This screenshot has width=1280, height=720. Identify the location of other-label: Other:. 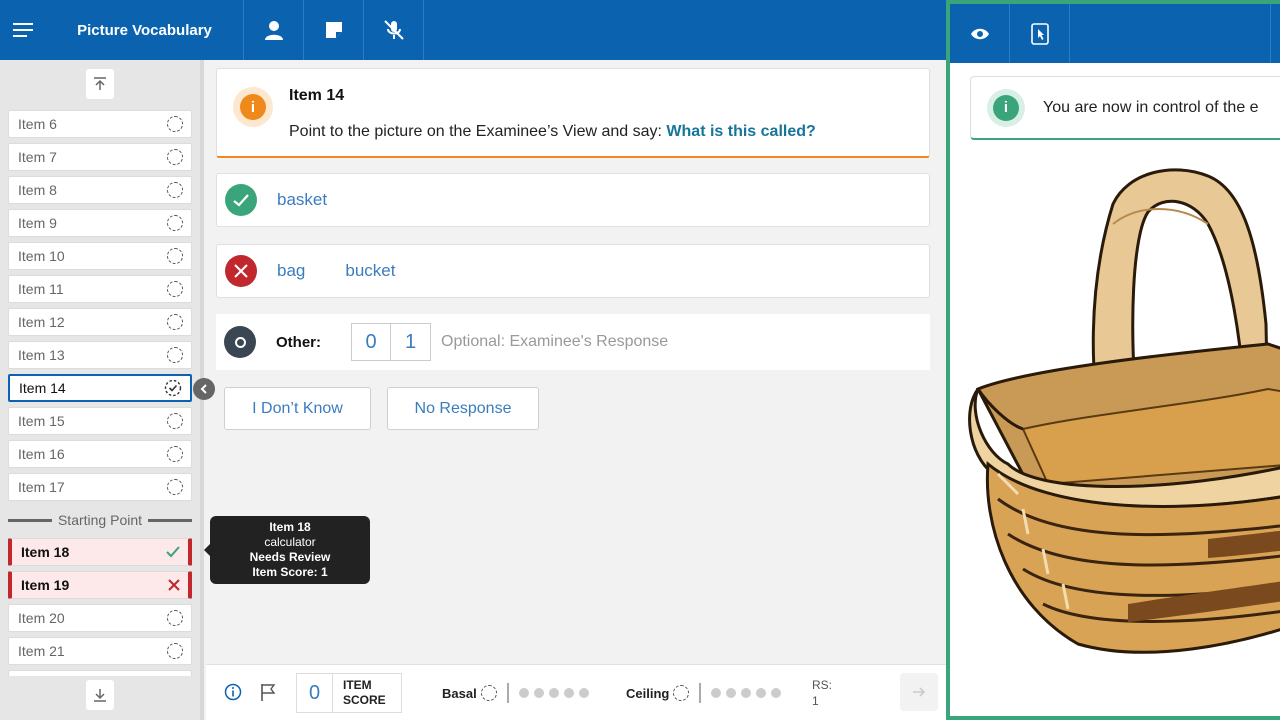
(298, 342).